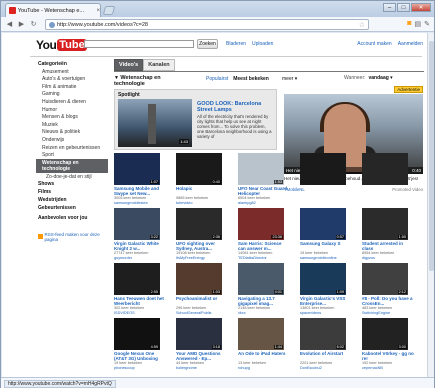 The width and height of the screenshot is (435, 388). Describe the element at coordinates (72, 156) in the screenshot. I see `sidebar-item: Sport` at that location.